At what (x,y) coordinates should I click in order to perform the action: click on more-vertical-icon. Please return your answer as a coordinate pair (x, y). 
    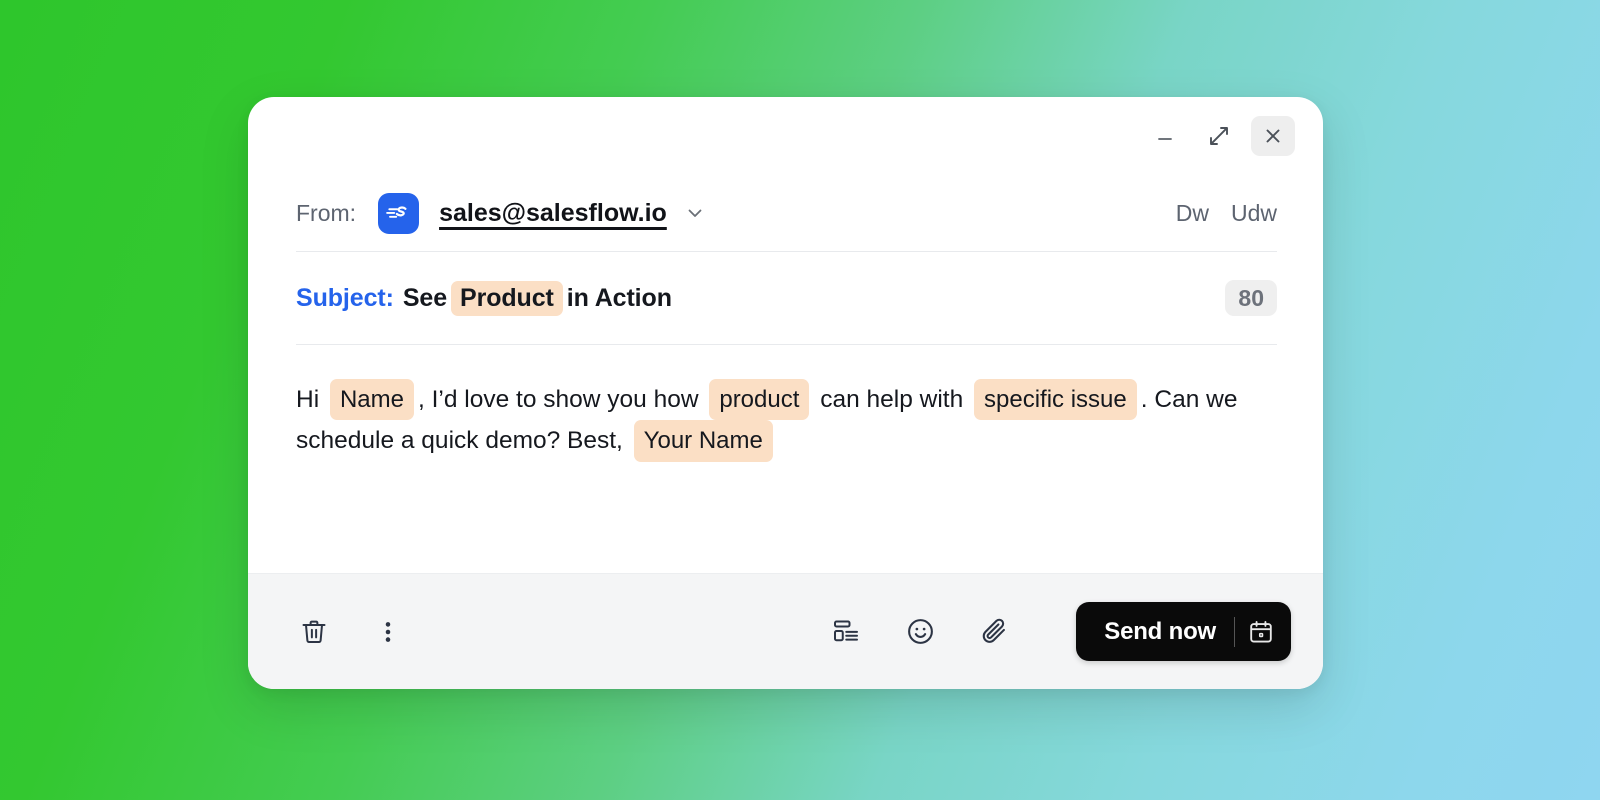
    Looking at the image, I should click on (388, 631).